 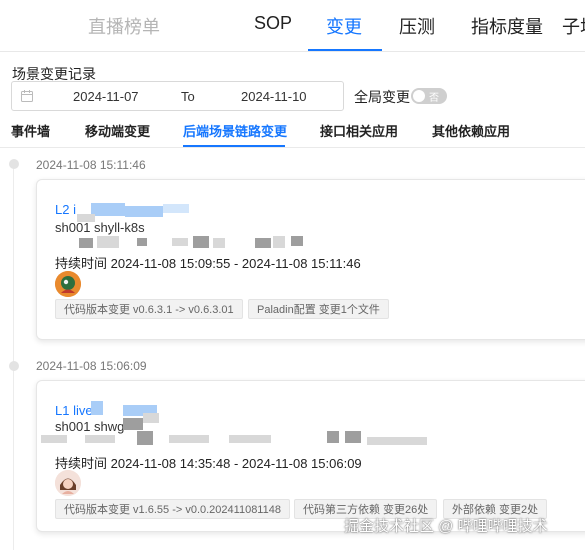 What do you see at coordinates (292, 133) in the screenshot?
I see `subtab-bar: 事件墙 移动端变更 后端场景链路变更 接口相关应用 其他依赖应用` at bounding box center [292, 133].